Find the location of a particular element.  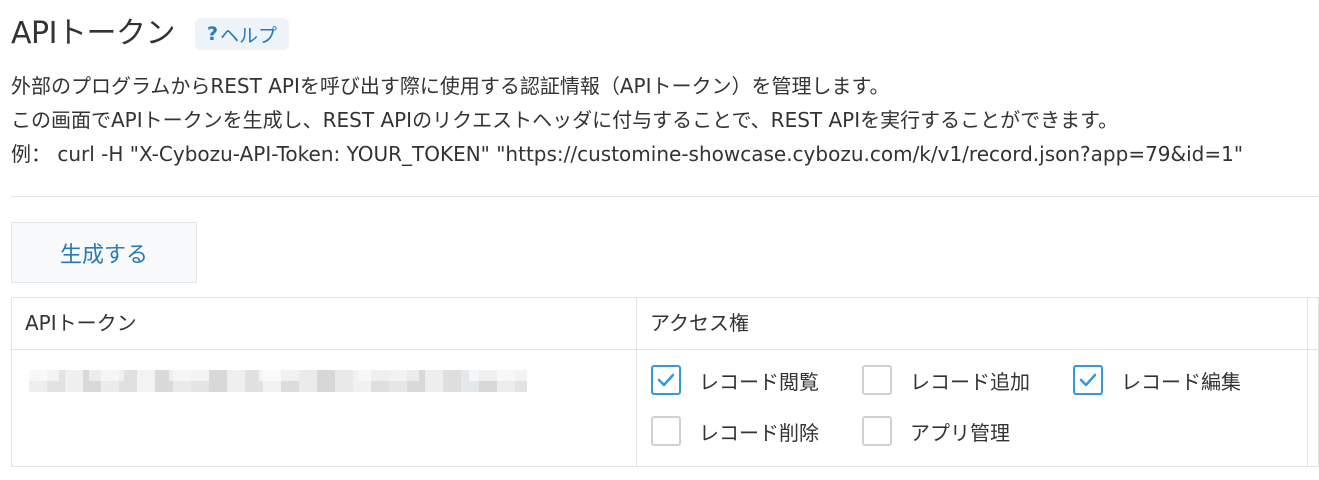

column-header-access: アクセス権 is located at coordinates (699, 323).